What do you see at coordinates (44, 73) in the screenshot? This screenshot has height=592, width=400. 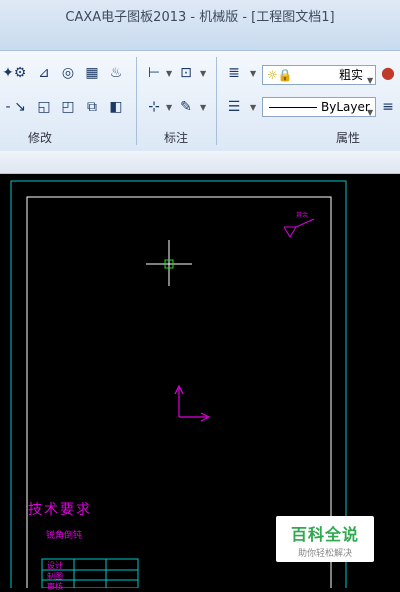 I see `mirror-icon: ⊿` at bounding box center [44, 73].